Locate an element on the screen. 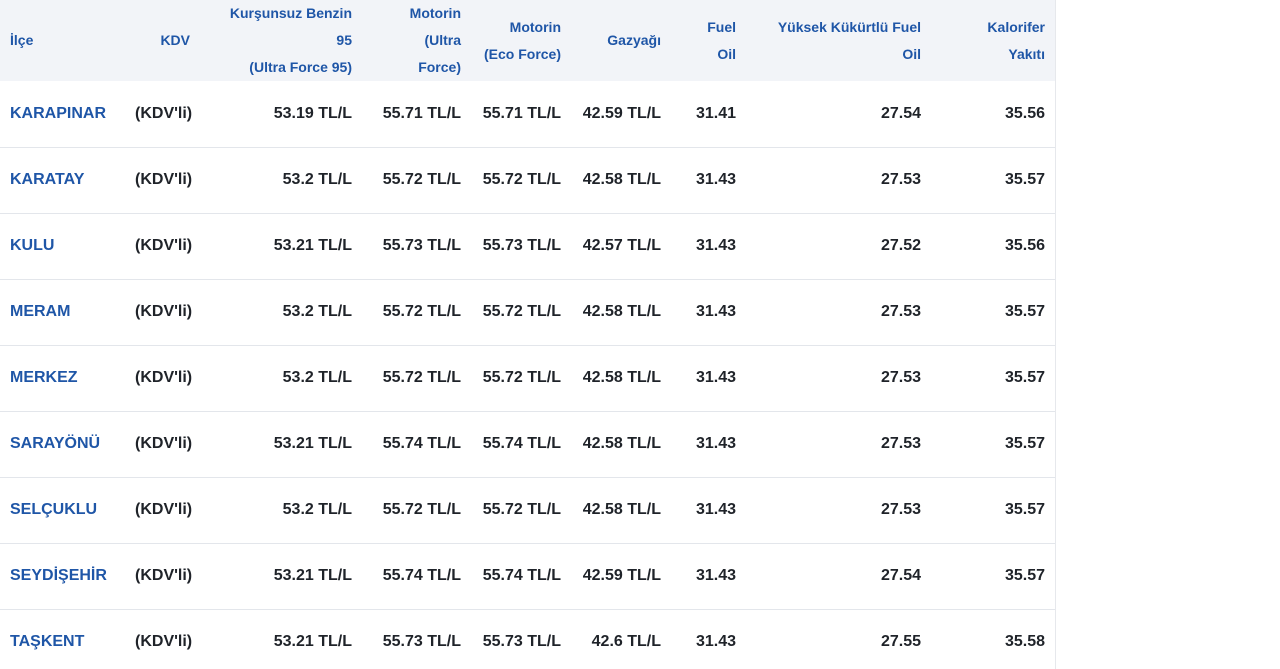 This screenshot has width=1280, height=669. district-link: KARATAY is located at coordinates (60, 180).